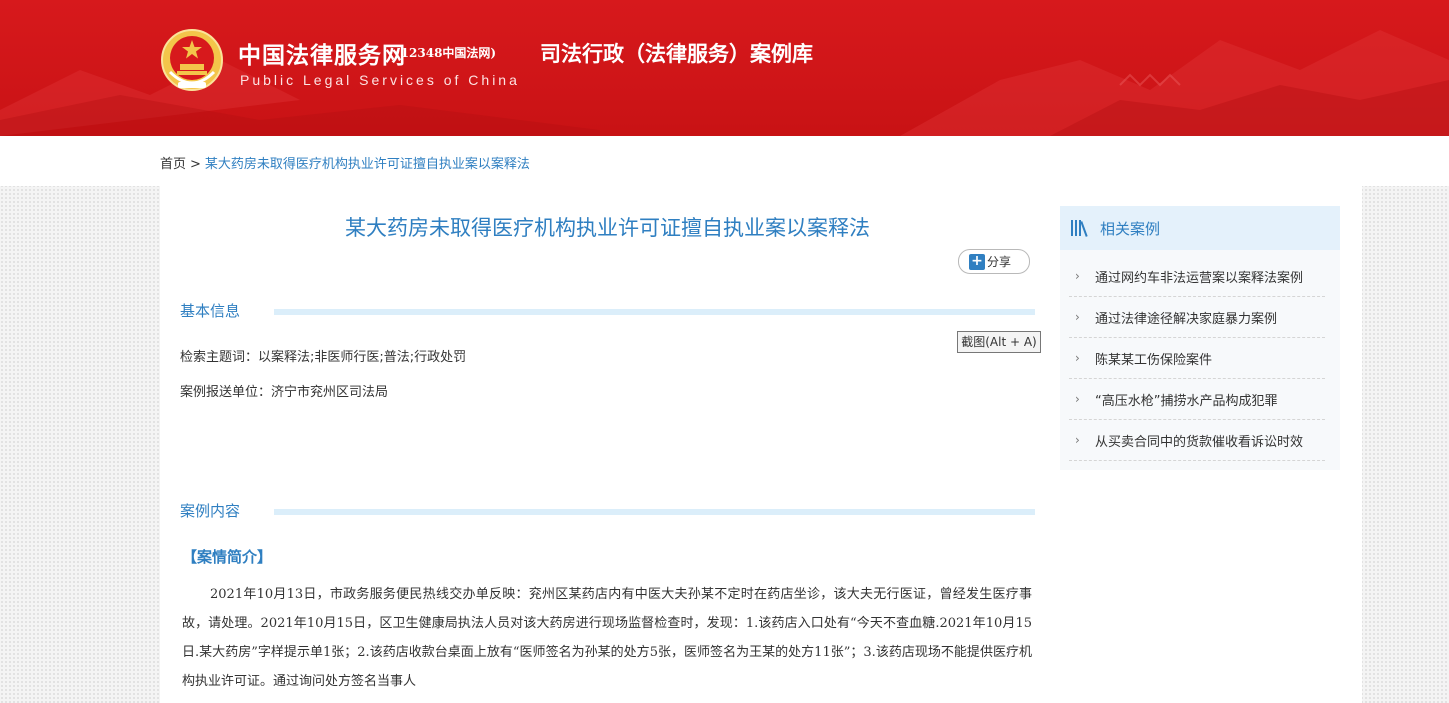  I want to click on share-button: + 分享, so click(994, 261).